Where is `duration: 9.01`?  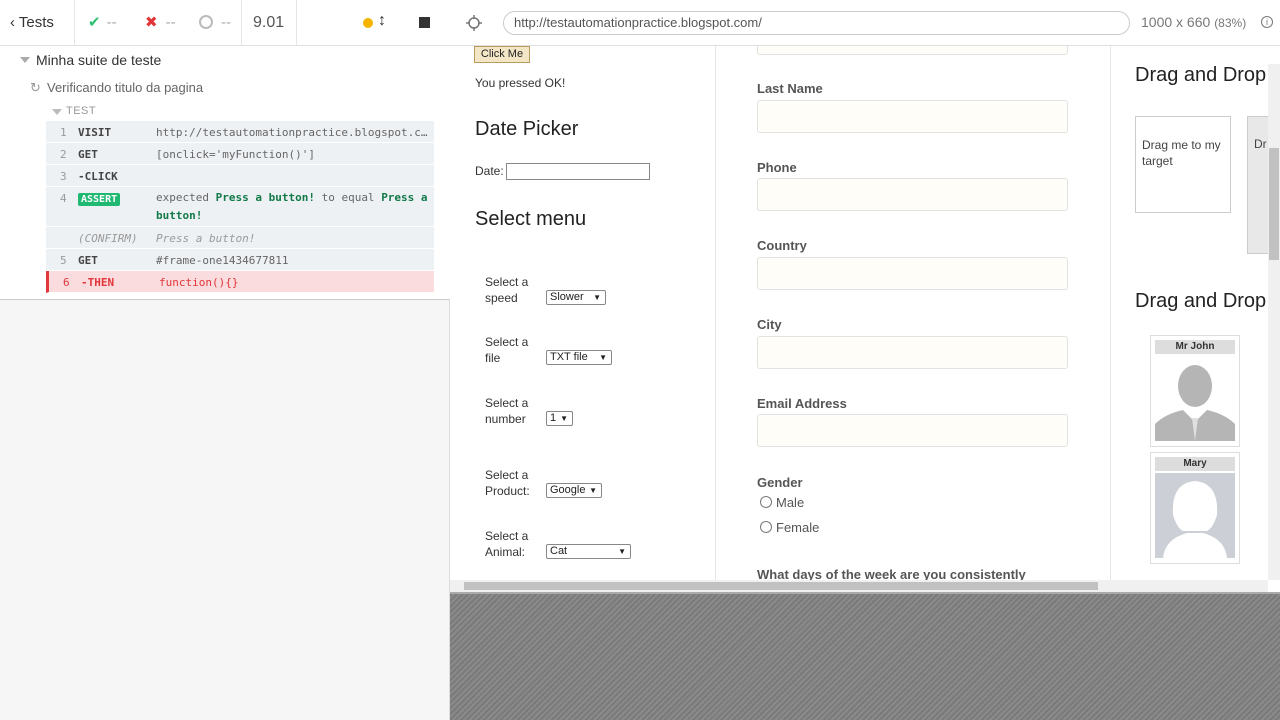
duration: 9.01 is located at coordinates (269, 22).